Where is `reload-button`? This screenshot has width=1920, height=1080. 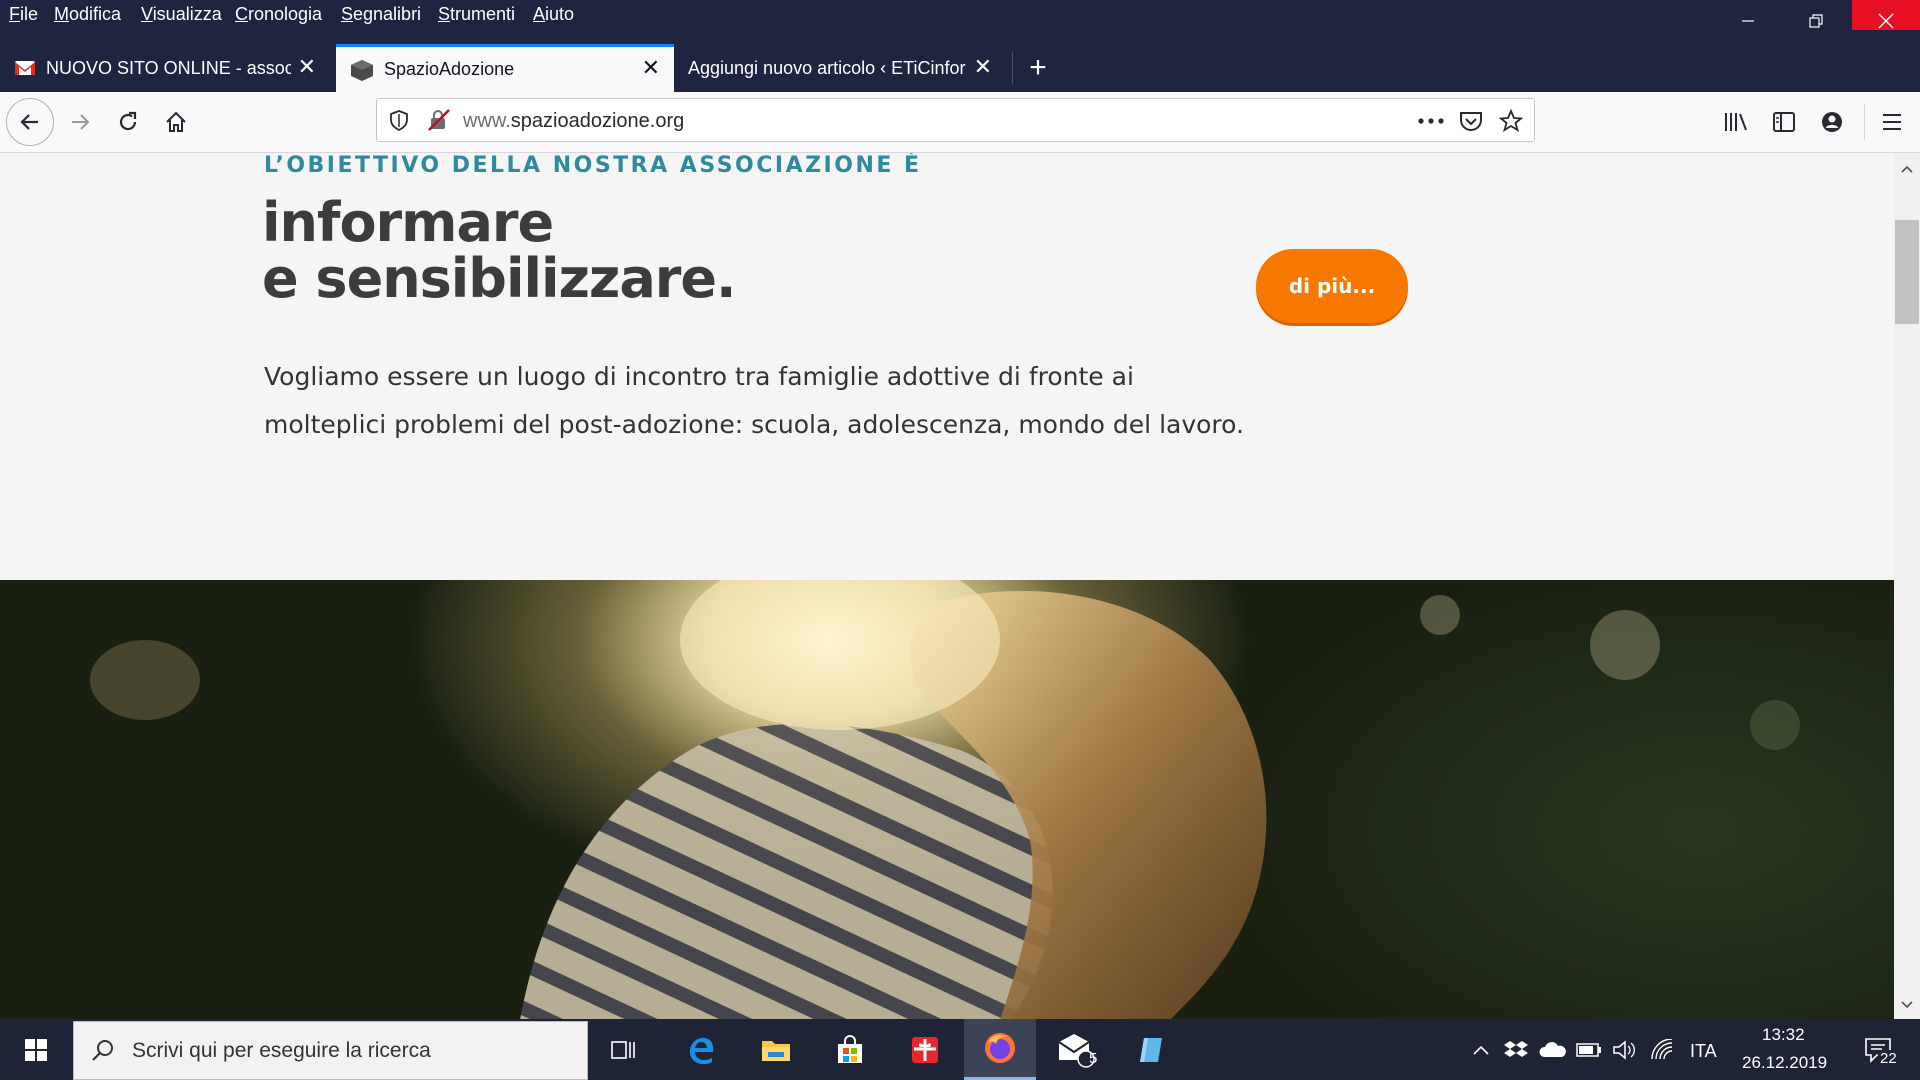
reload-button is located at coordinates (128, 122).